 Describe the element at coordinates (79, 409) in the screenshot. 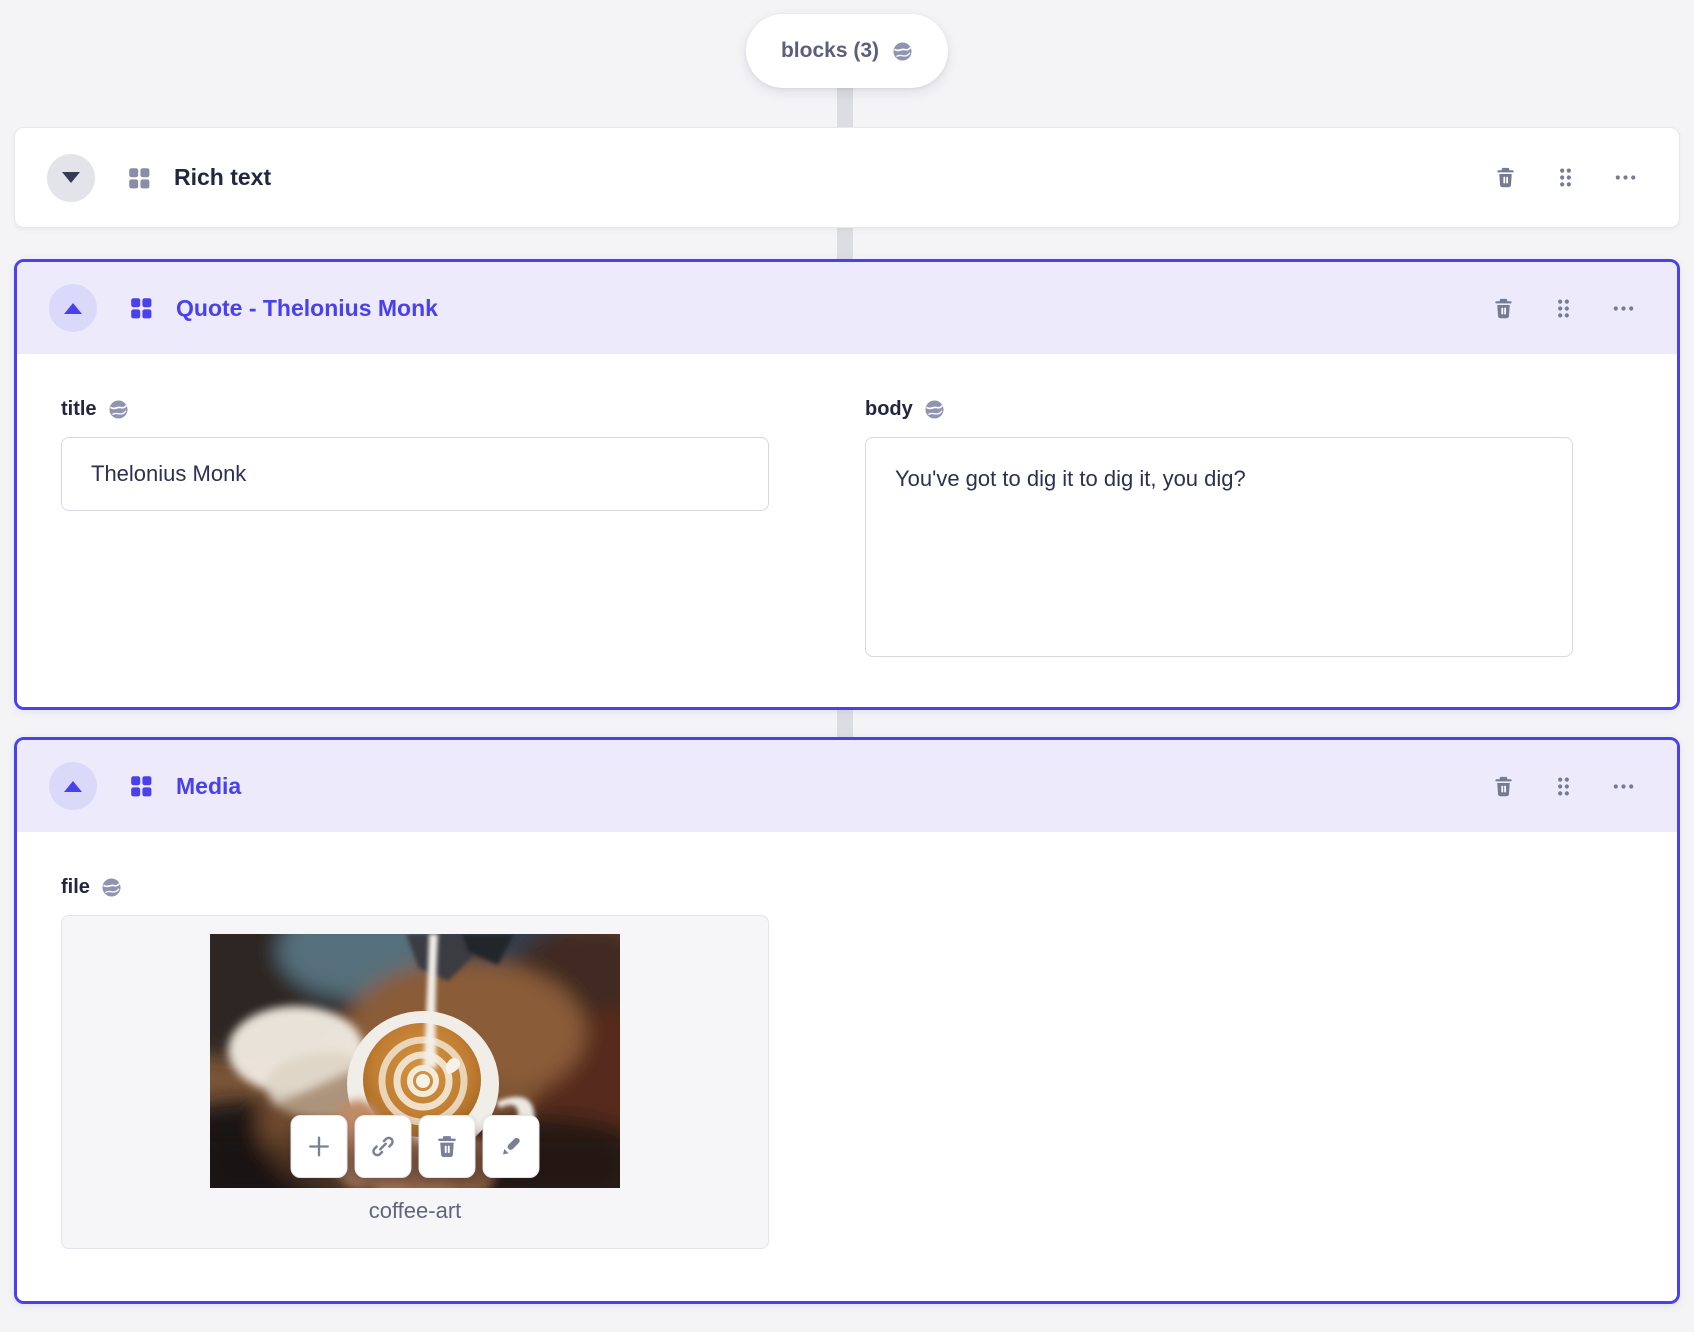

I see `field-label: title` at that location.